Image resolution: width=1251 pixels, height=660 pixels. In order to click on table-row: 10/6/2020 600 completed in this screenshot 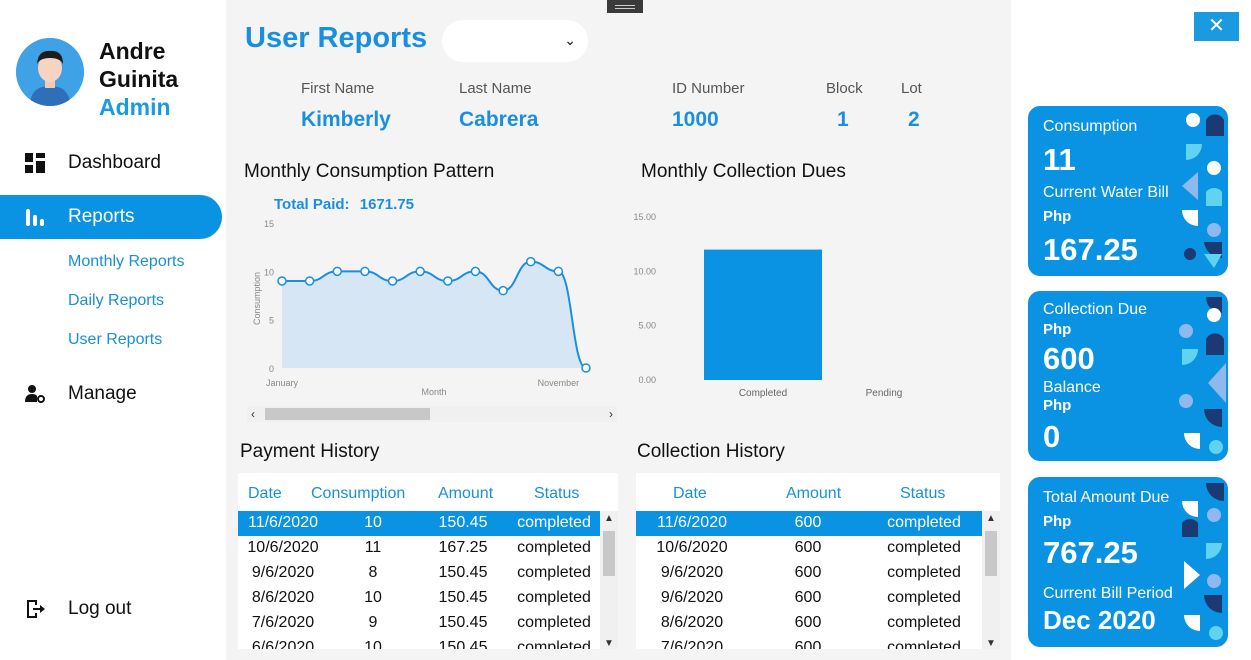, I will do `click(809, 548)`.